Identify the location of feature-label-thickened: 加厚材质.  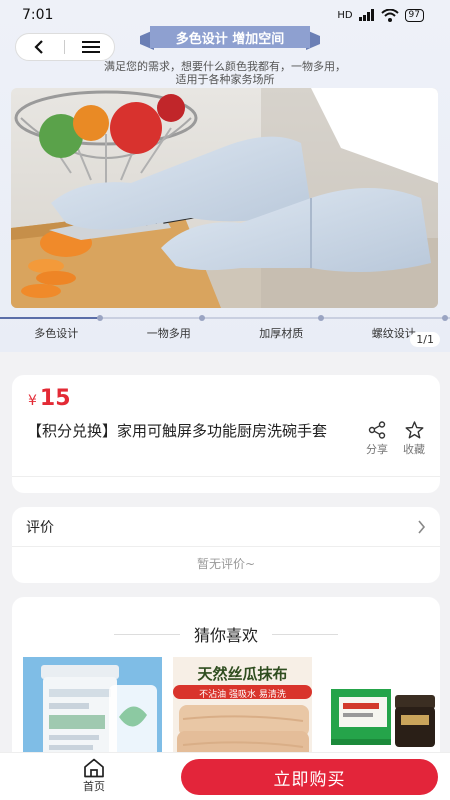
(281, 333).